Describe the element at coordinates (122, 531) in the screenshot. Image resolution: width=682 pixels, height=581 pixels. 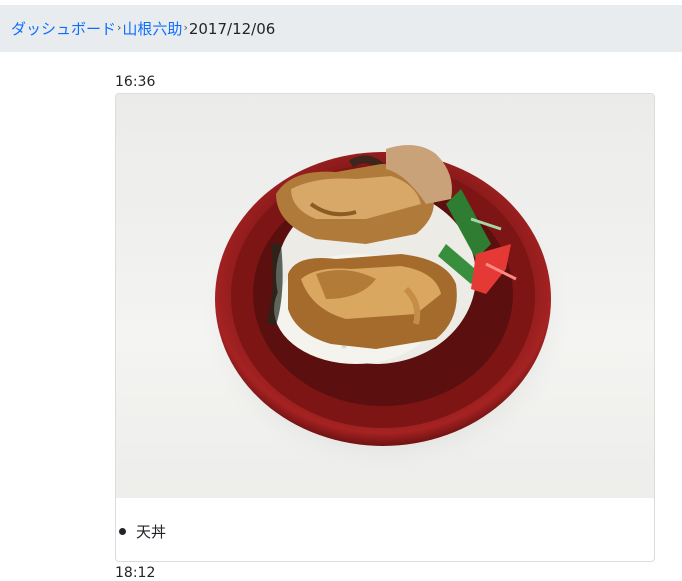
I see `bullet-icon` at that location.